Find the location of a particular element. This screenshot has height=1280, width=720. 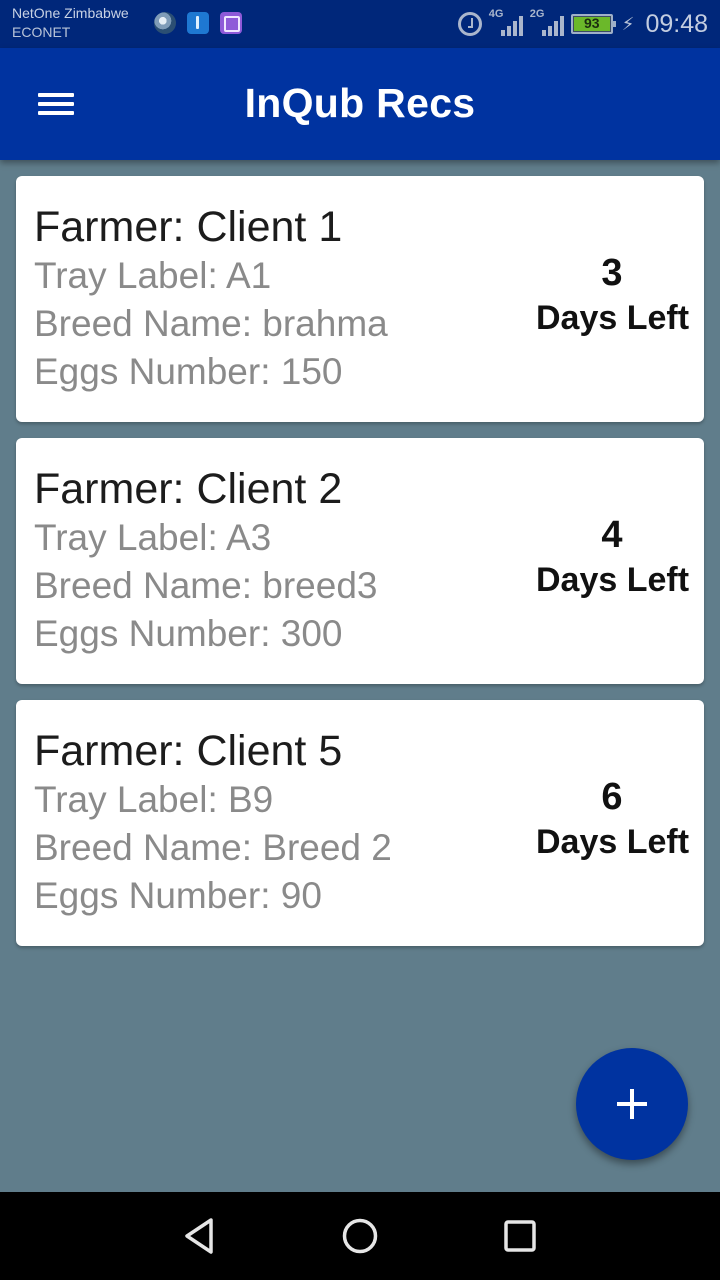

notification-icons is located at coordinates (198, 23).